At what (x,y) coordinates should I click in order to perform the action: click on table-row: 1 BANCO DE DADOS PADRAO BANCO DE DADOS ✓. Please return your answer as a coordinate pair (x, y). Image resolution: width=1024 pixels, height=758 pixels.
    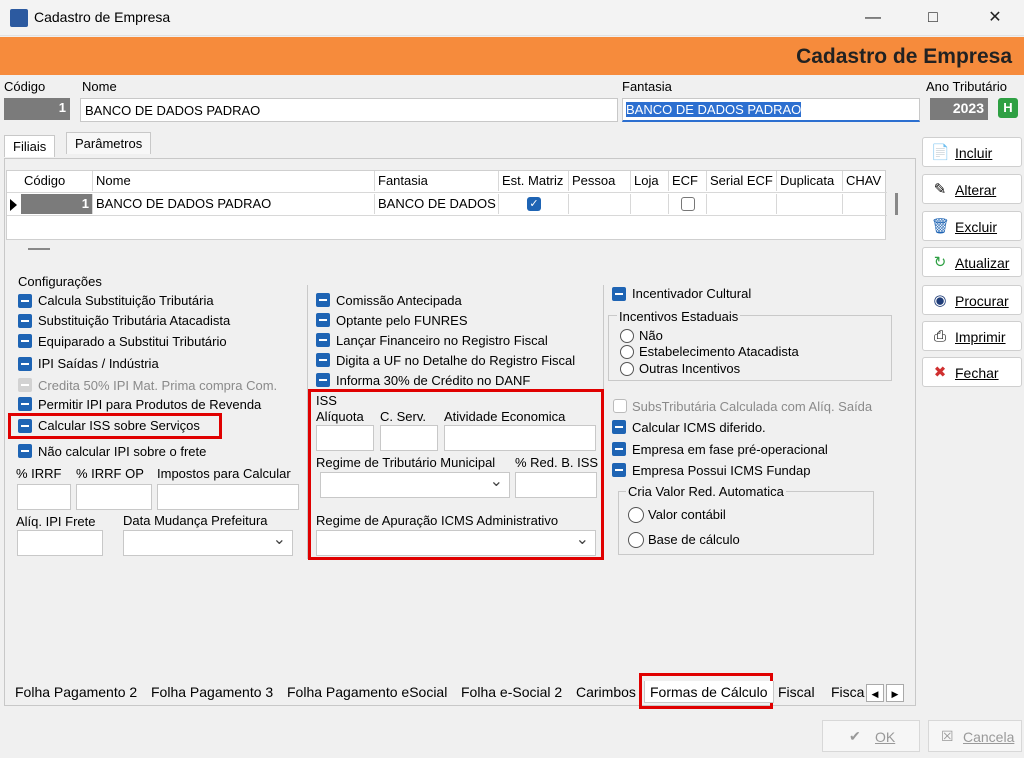
    Looking at the image, I should click on (447, 205).